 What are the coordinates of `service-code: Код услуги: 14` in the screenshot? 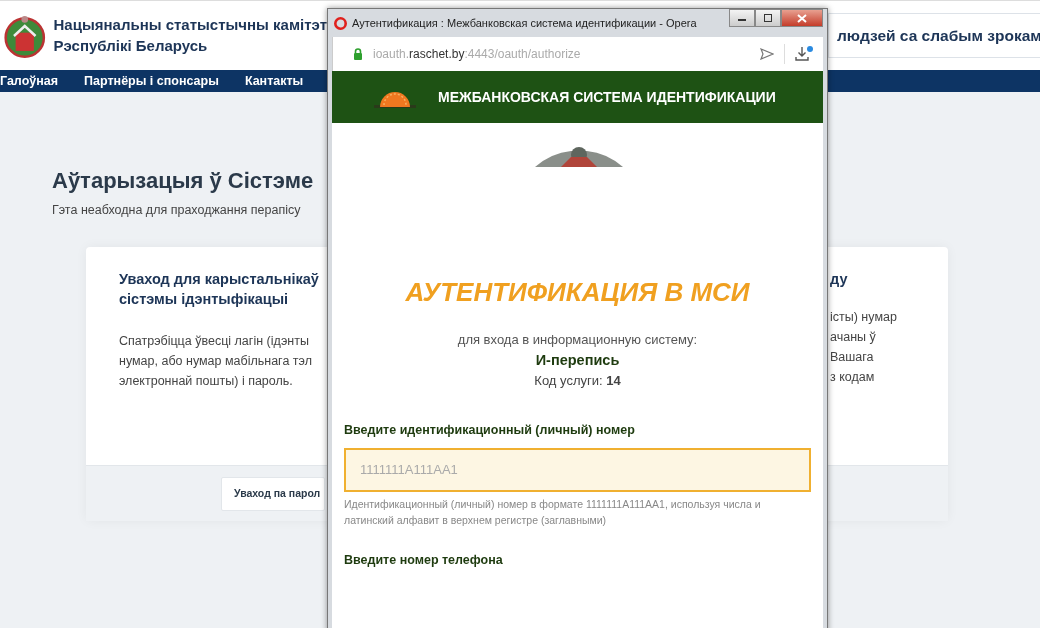 It's located at (577, 381).